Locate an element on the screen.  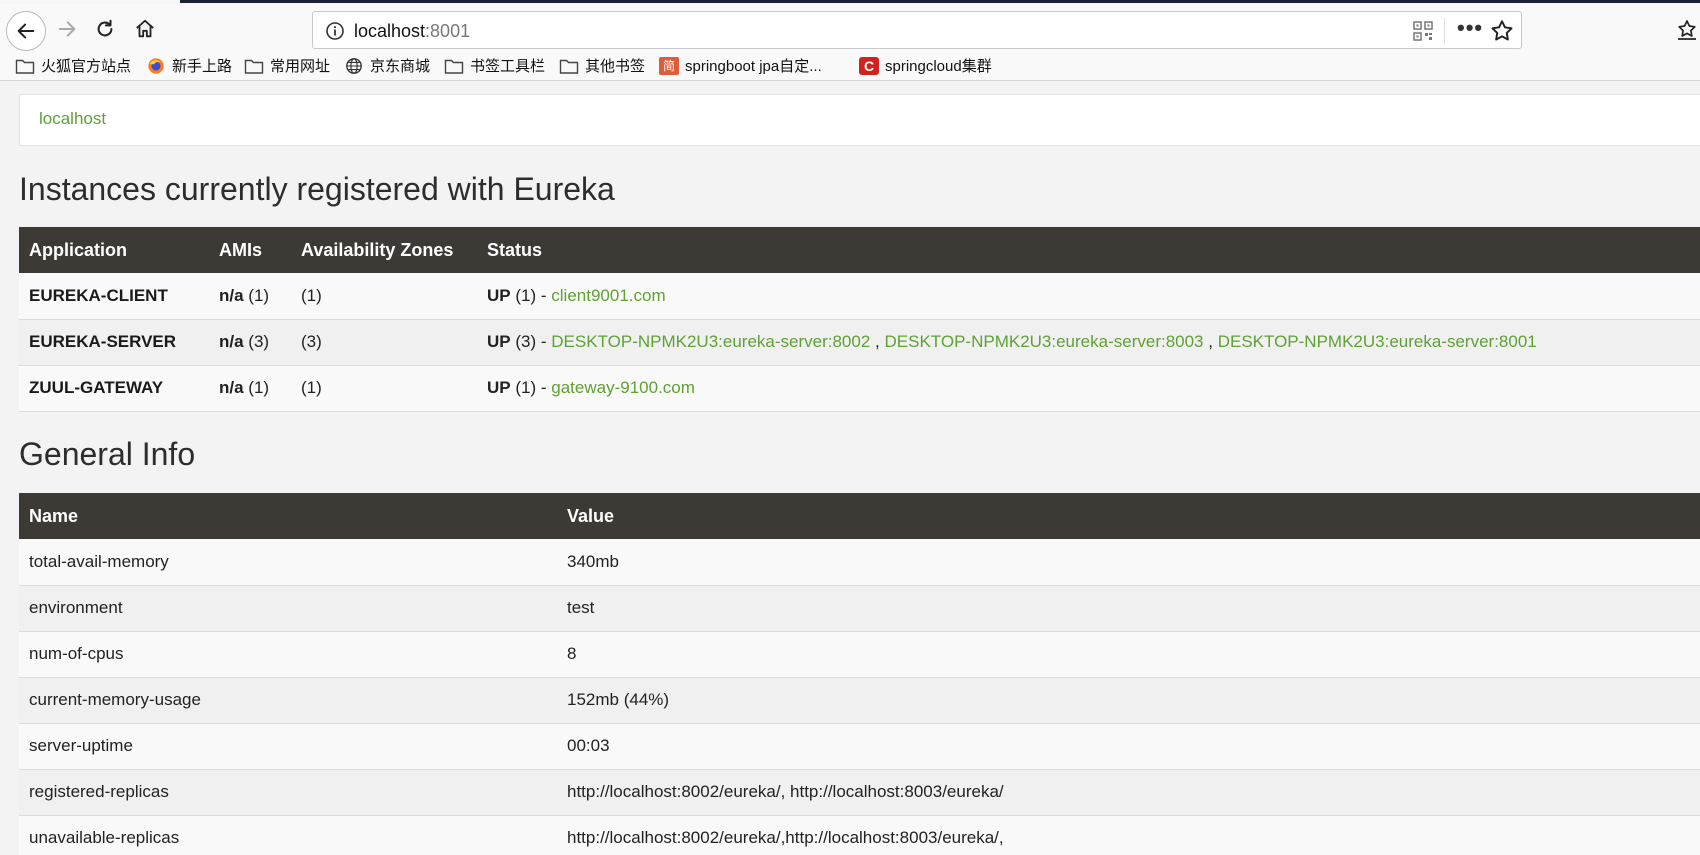
library-icon is located at coordinates (1687, 30).